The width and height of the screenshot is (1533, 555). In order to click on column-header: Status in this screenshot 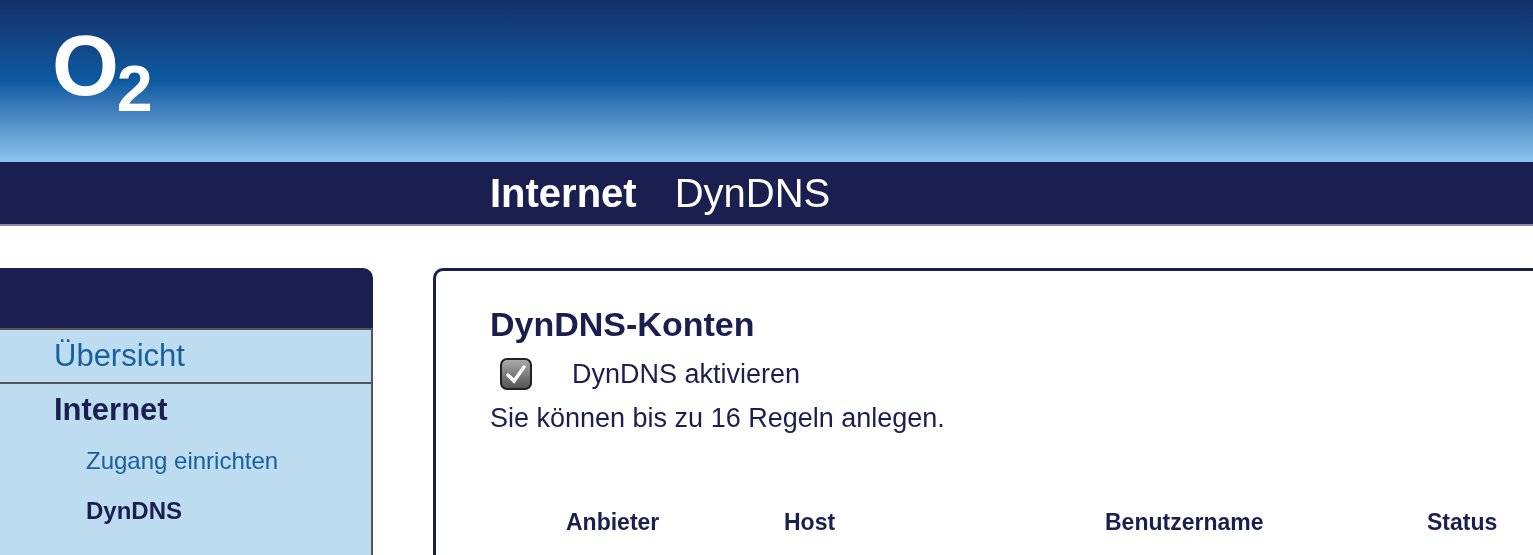, I will do `click(1462, 521)`.